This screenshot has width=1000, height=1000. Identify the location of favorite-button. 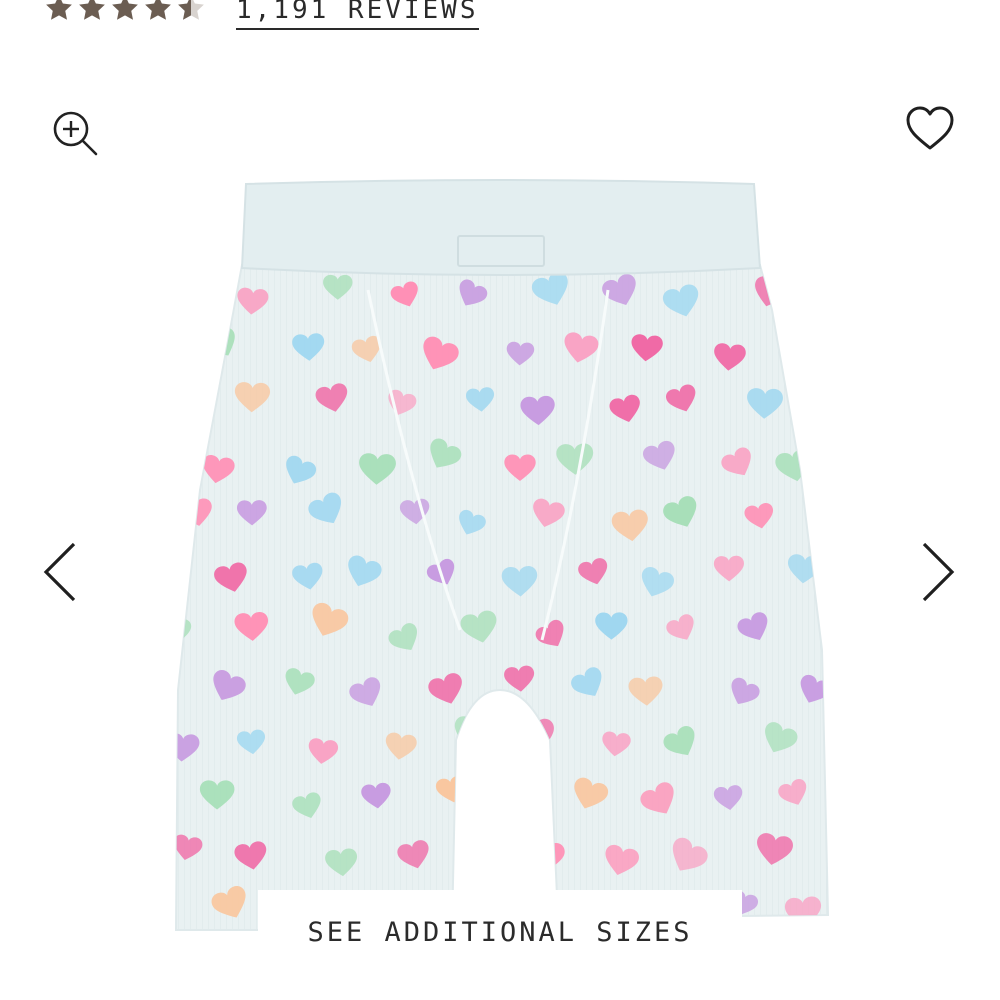
(930, 128).